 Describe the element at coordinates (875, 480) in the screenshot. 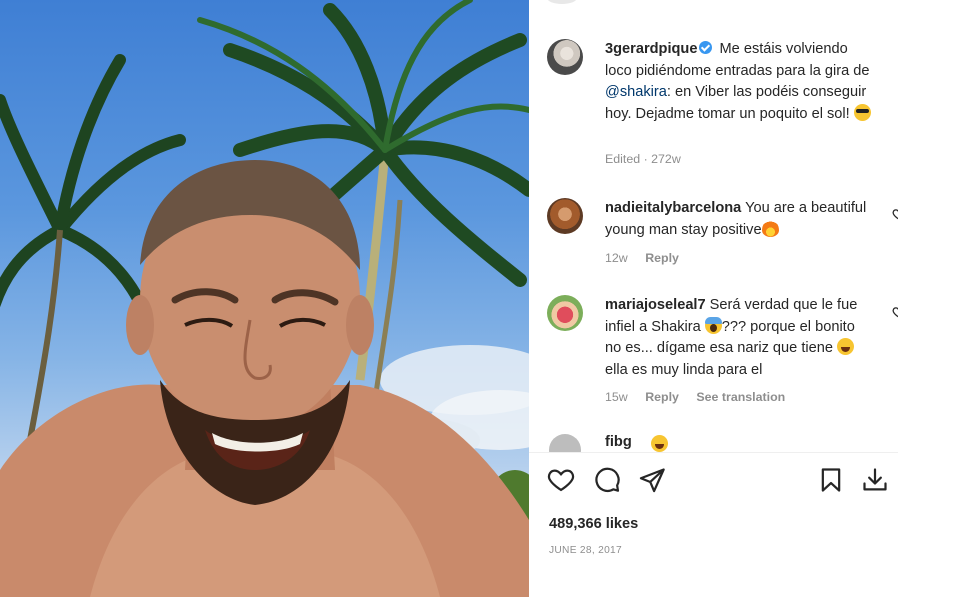

I see `download-icon` at that location.